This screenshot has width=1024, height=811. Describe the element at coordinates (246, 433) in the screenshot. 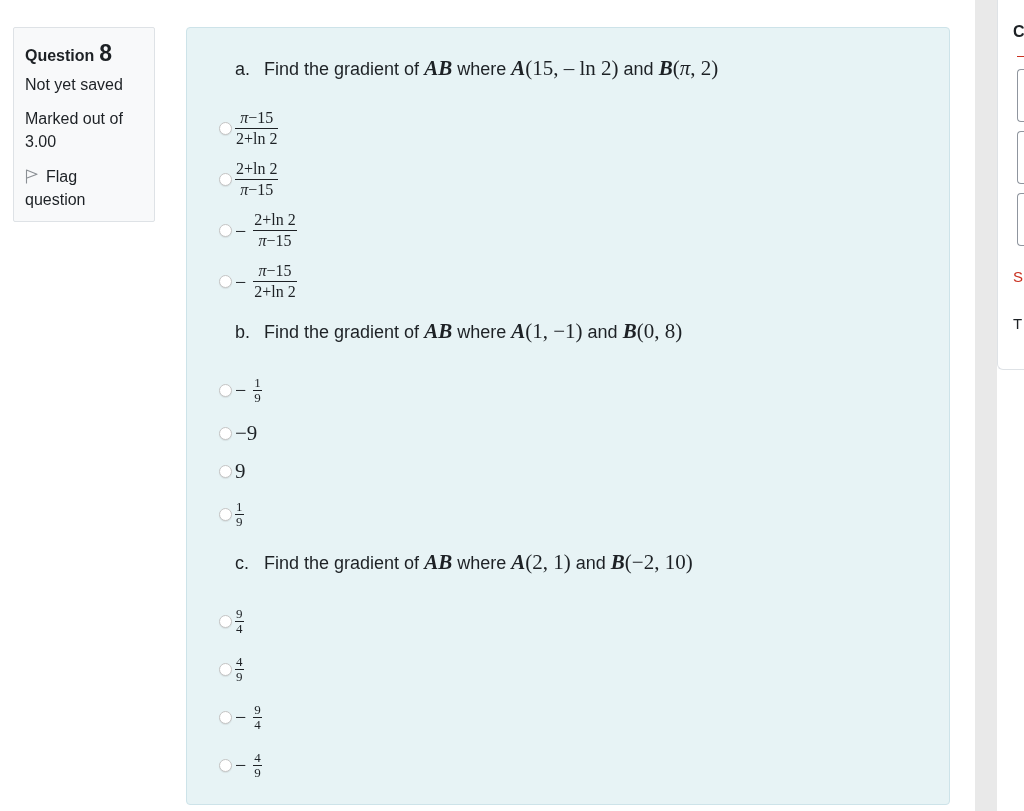

I see `answer-number: −9` at that location.